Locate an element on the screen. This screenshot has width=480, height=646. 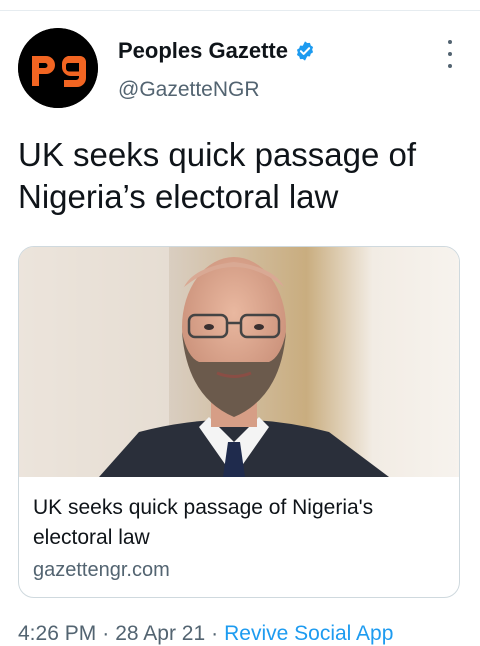
peoples-gazette-logo-icon is located at coordinates (58, 68).